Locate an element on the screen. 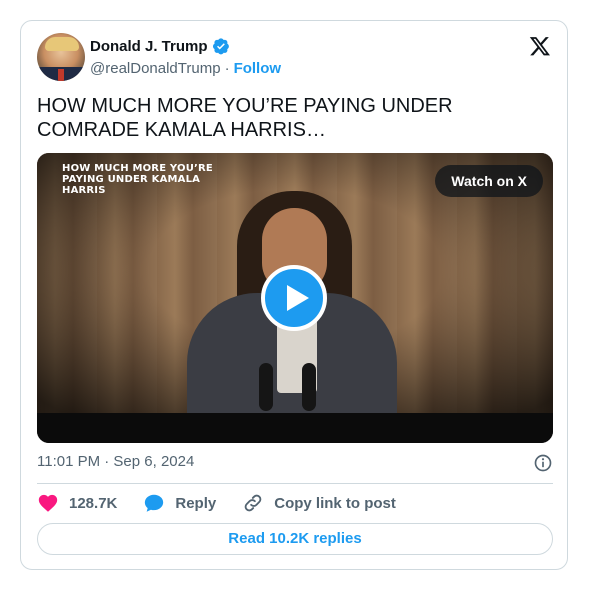 Image resolution: width=590 pixels, height=592 pixels. verified-badge-icon is located at coordinates (220, 46).